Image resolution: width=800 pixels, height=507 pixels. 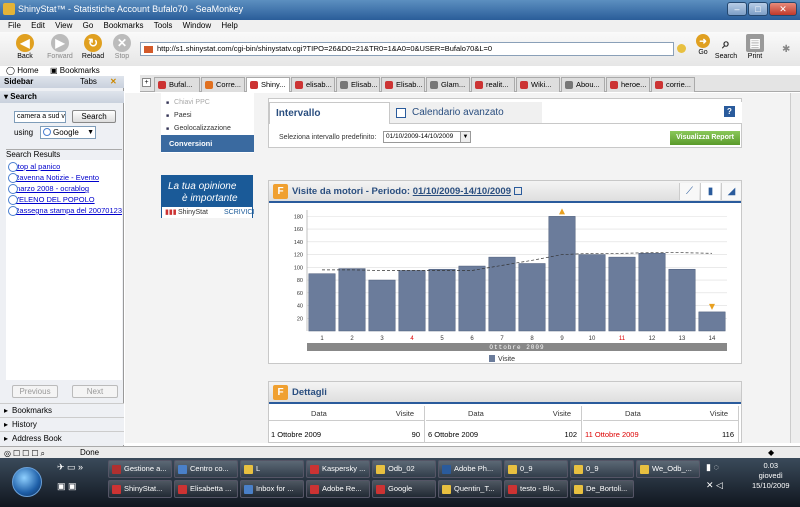 I want to click on interval-select: 01/10/2009-14/10/2009 ▼, so click(x=427, y=137).